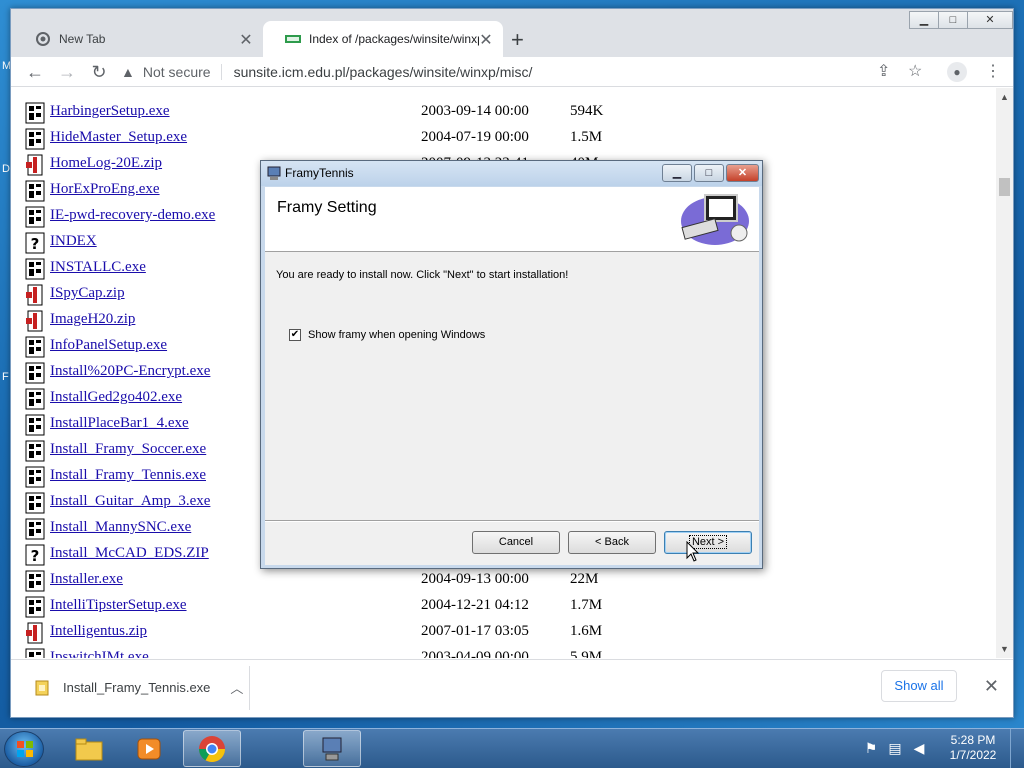 Image resolution: width=1024 pixels, height=768 pixels. What do you see at coordinates (236, 687) in the screenshot?
I see `chevron-up-icon: ︿` at bounding box center [236, 687].